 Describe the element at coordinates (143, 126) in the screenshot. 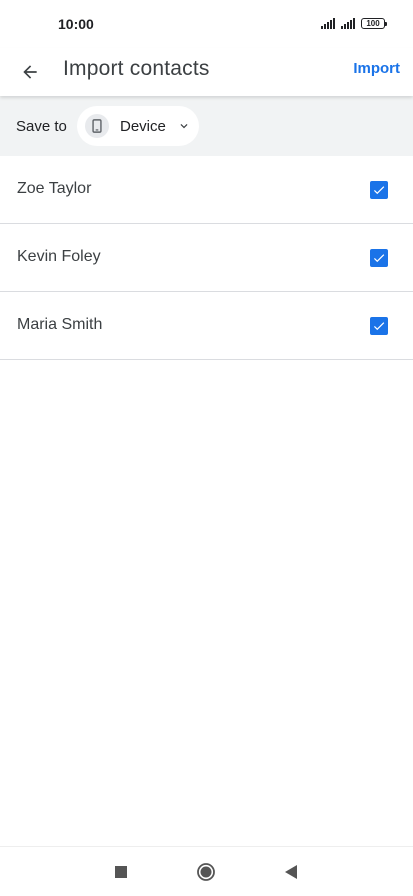

I see `selected-account-label: Device` at that location.